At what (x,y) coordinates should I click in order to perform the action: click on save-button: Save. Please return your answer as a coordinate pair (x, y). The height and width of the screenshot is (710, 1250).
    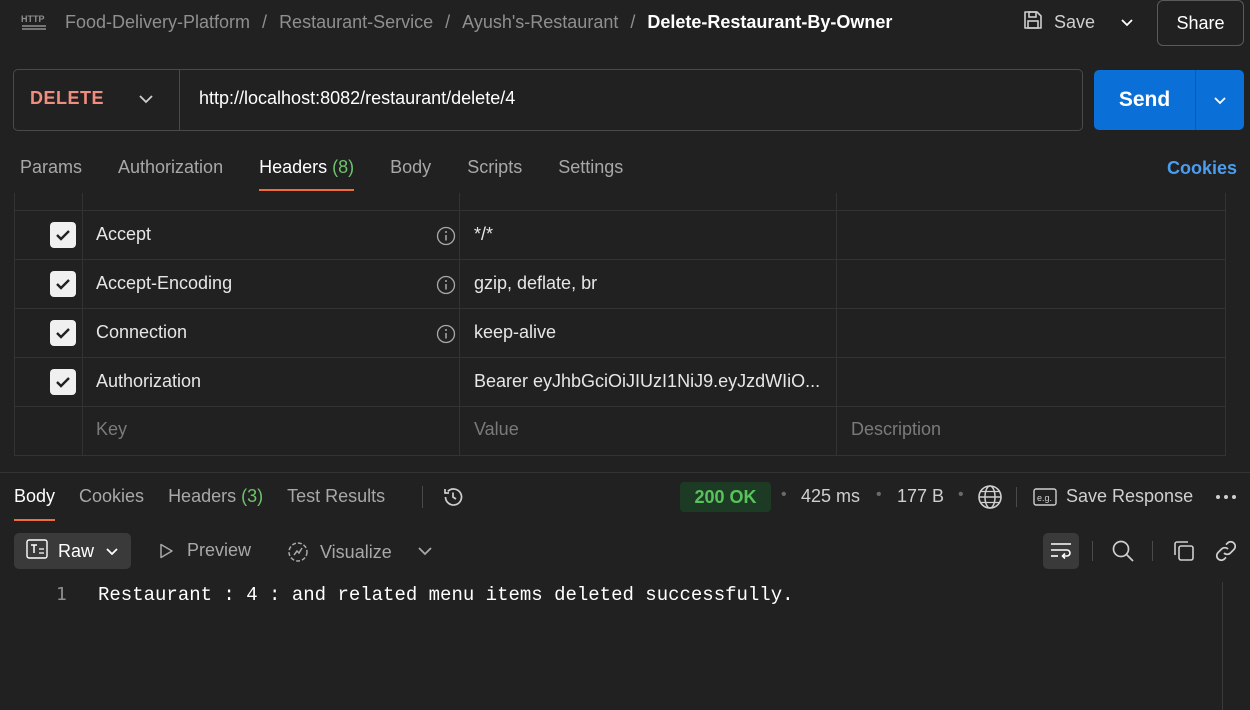
    Looking at the image, I should click on (1058, 22).